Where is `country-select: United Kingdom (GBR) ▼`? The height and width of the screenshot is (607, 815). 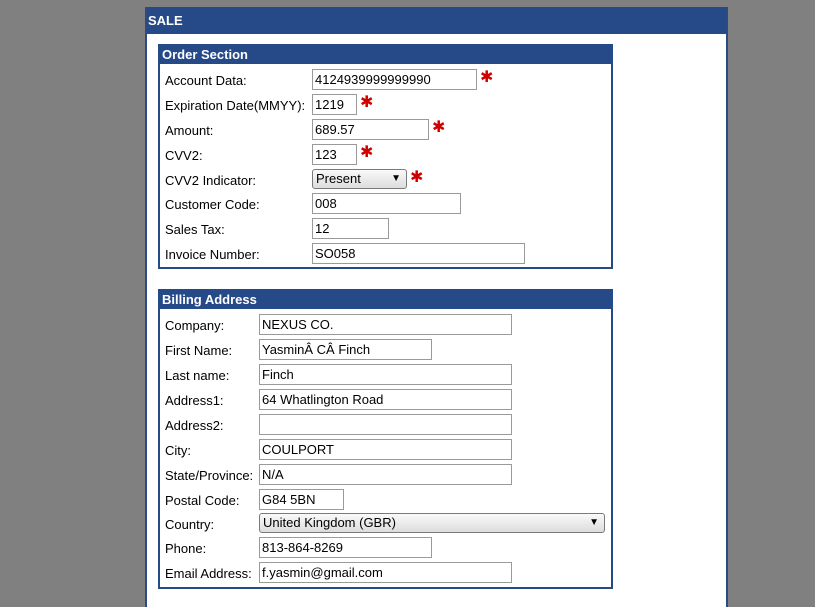 country-select: United Kingdom (GBR) ▼ is located at coordinates (432, 523).